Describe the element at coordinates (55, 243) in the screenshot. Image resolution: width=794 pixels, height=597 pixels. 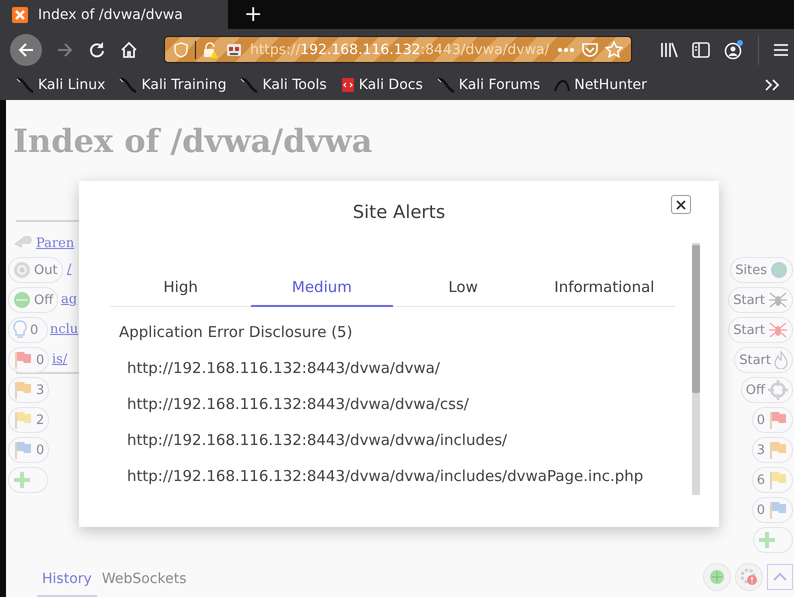
I see `parent-link: Paren` at that location.